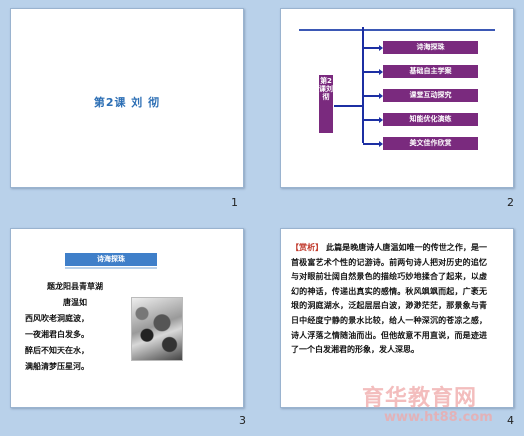 This screenshot has height=436, width=524. I want to click on analysis-tag: 【赏析】, so click(307, 247).